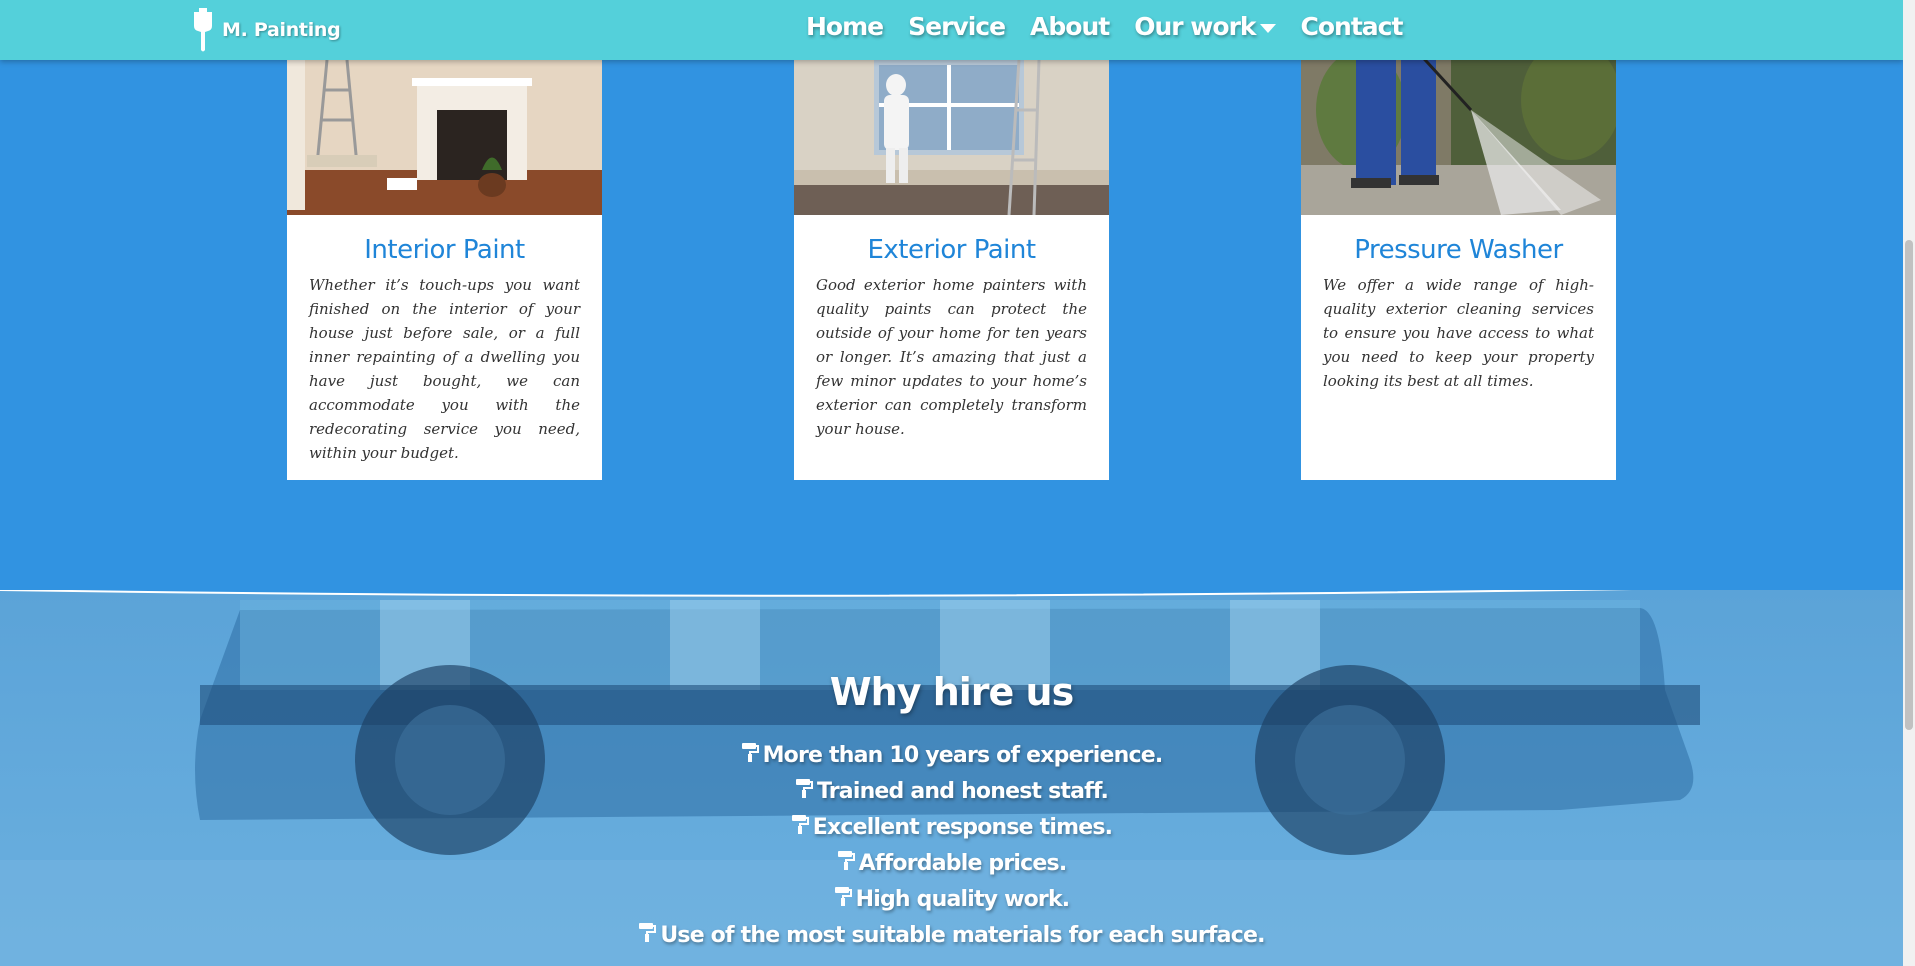 The width and height of the screenshot is (1915, 966). Describe the element at coordinates (1458, 250) in the screenshot. I see `card-title: Pressure Washer` at that location.